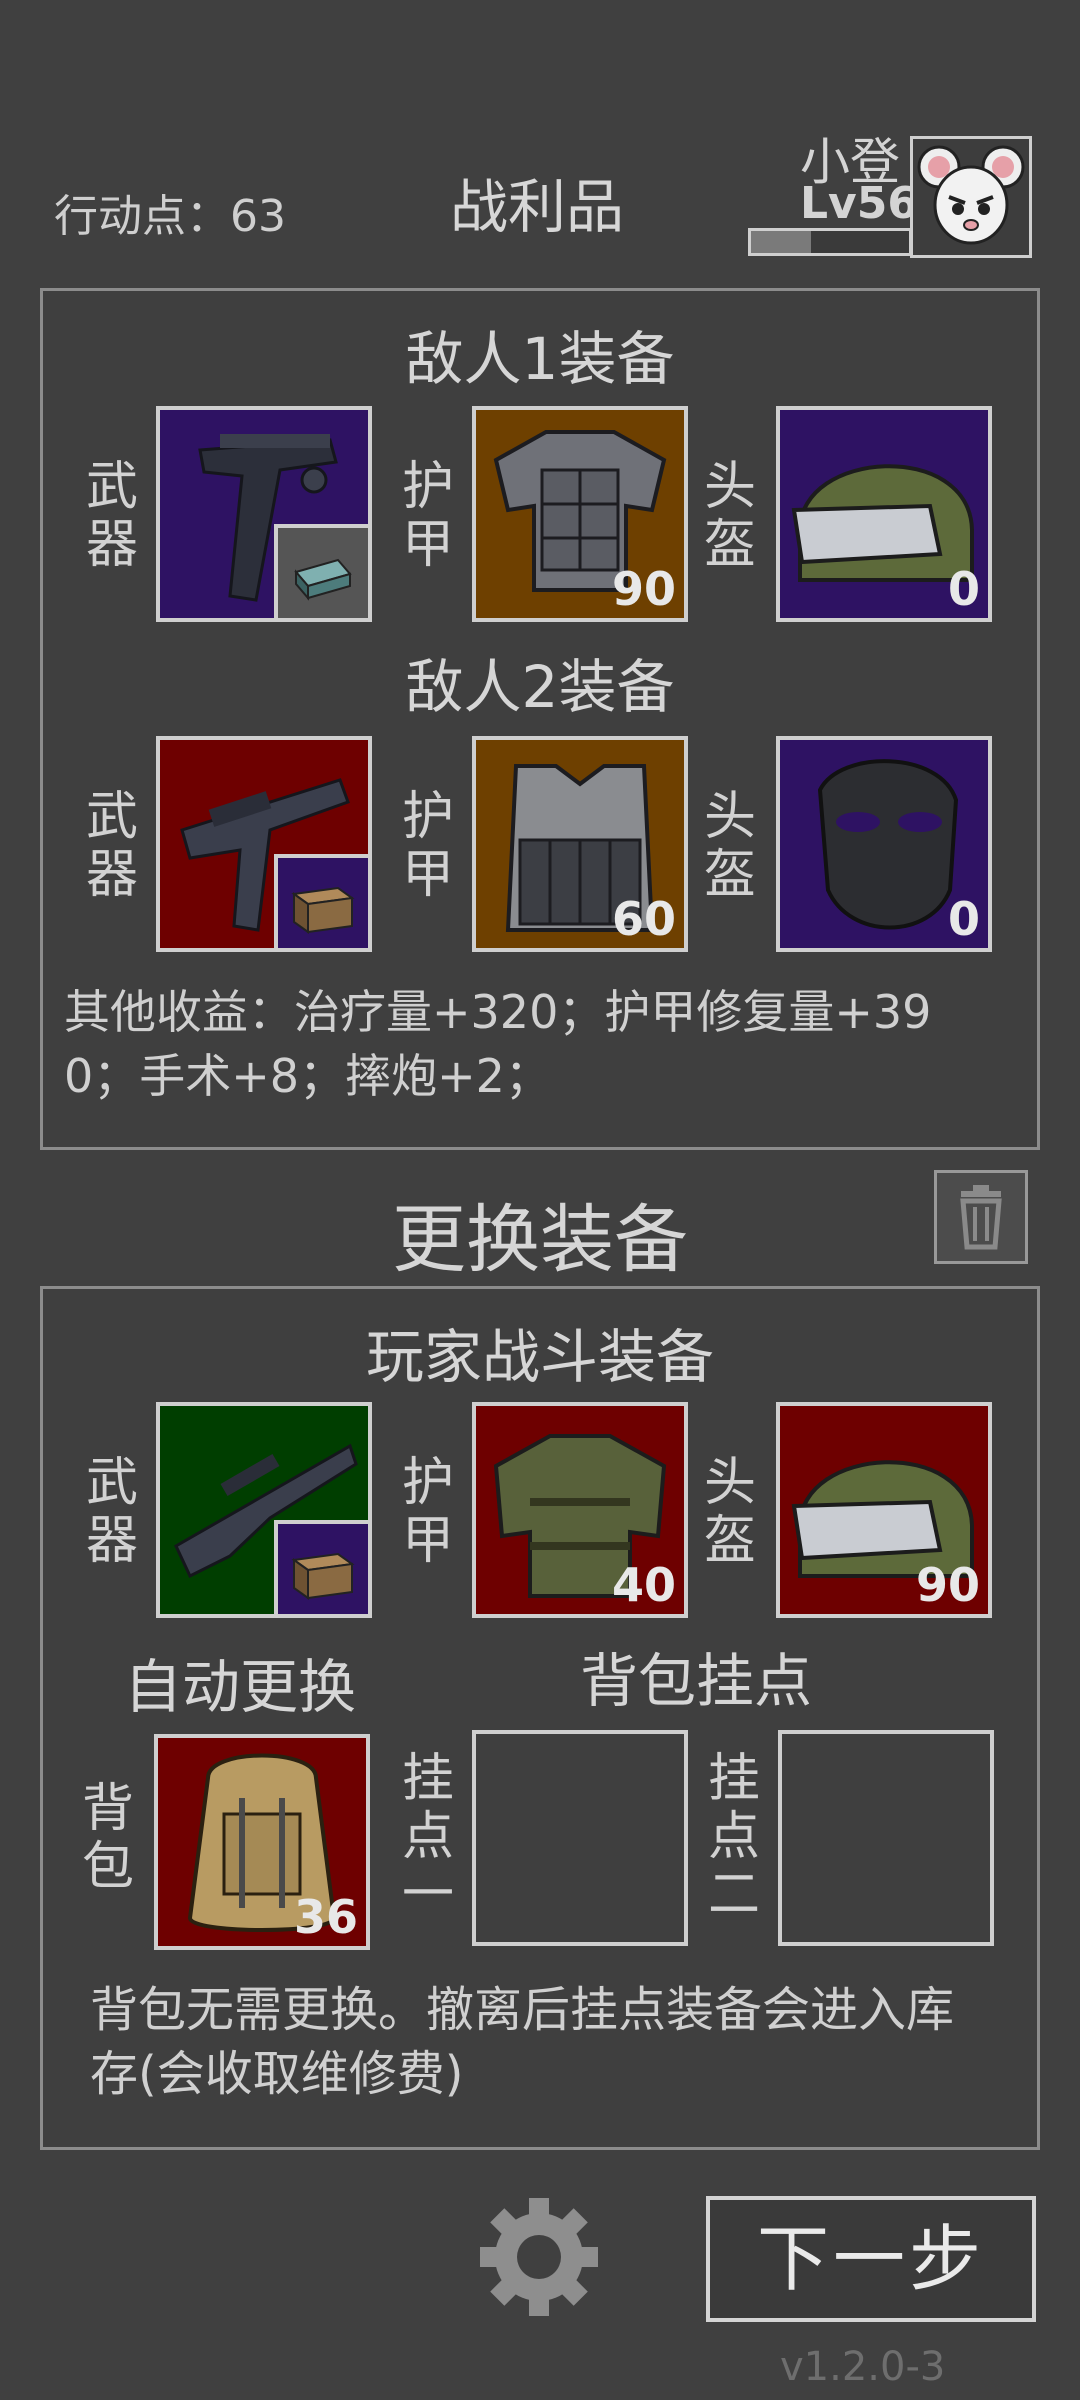 This screenshot has height=2400, width=1080. What do you see at coordinates (540, 687) in the screenshot?
I see `enemy2-title: 敌人2装备` at bounding box center [540, 687].